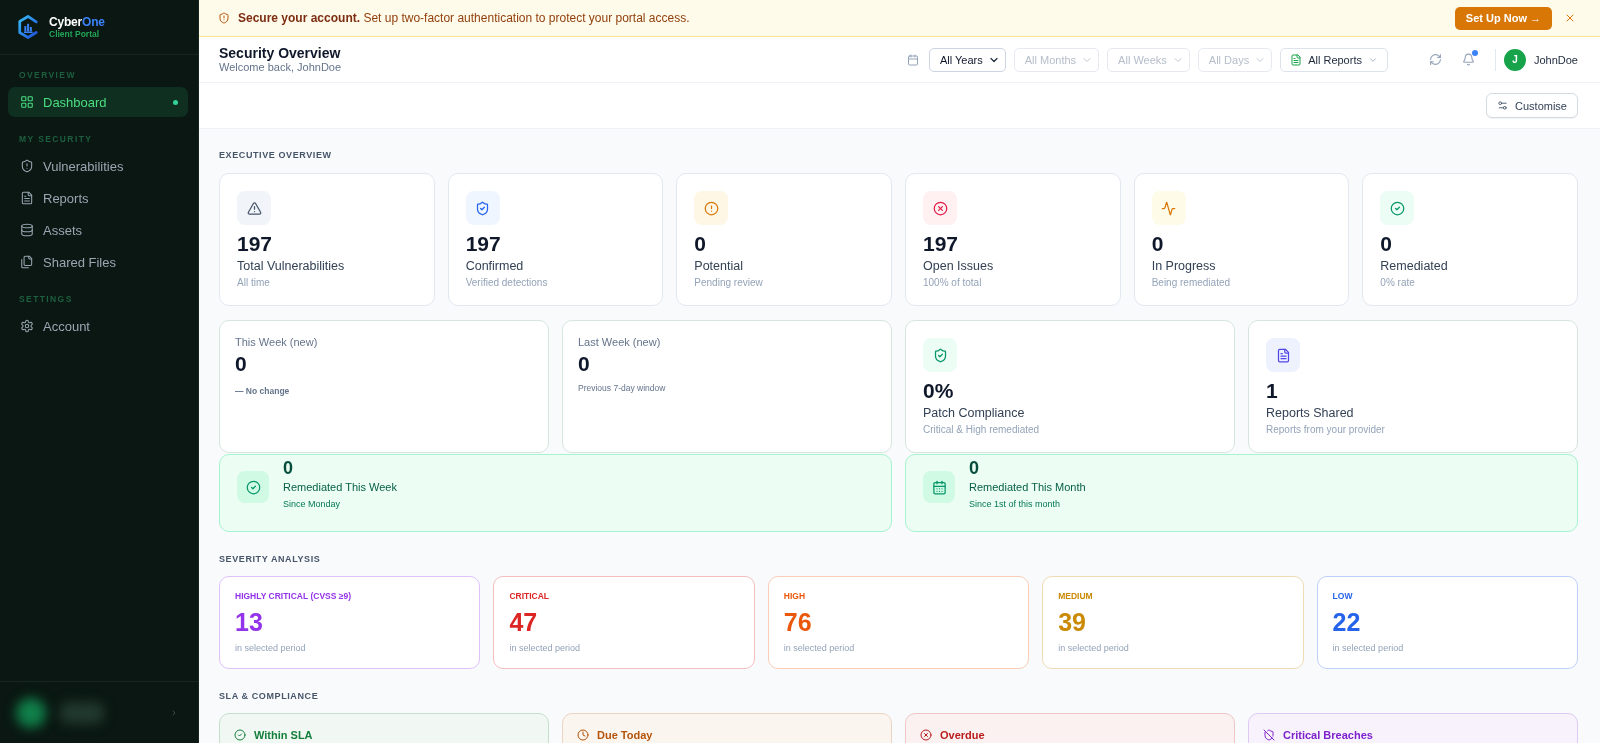 This screenshot has height=743, width=1600. I want to click on stat-note: All time, so click(254, 282).